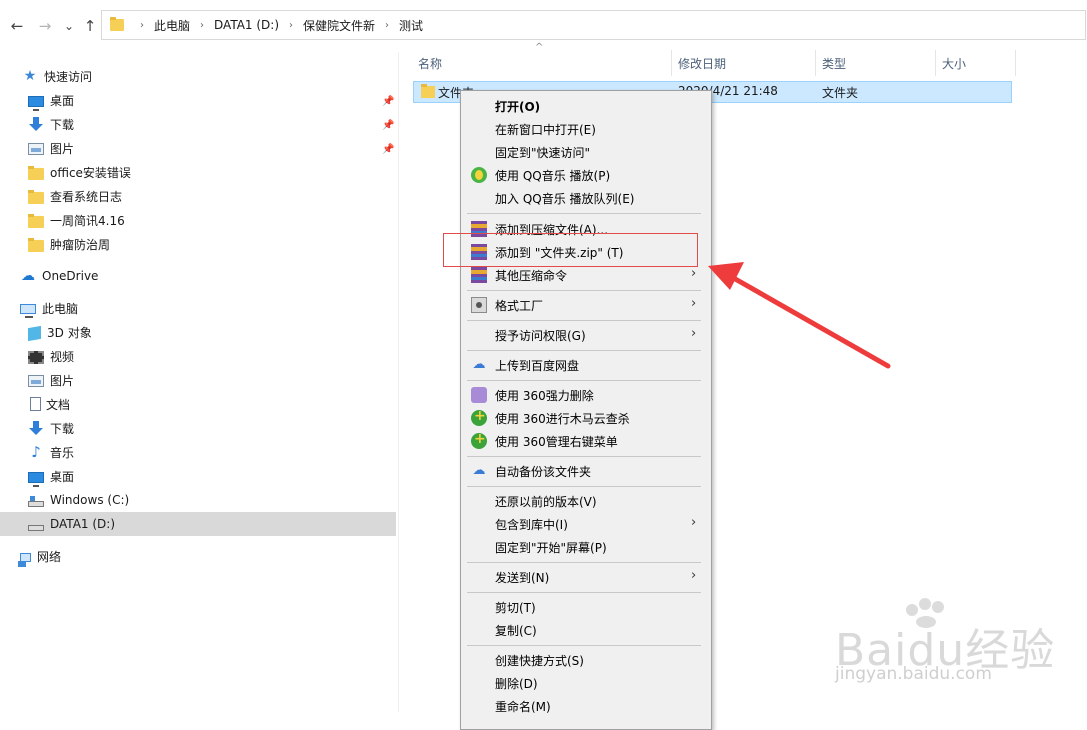  I want to click on back-button: ←, so click(17, 26).